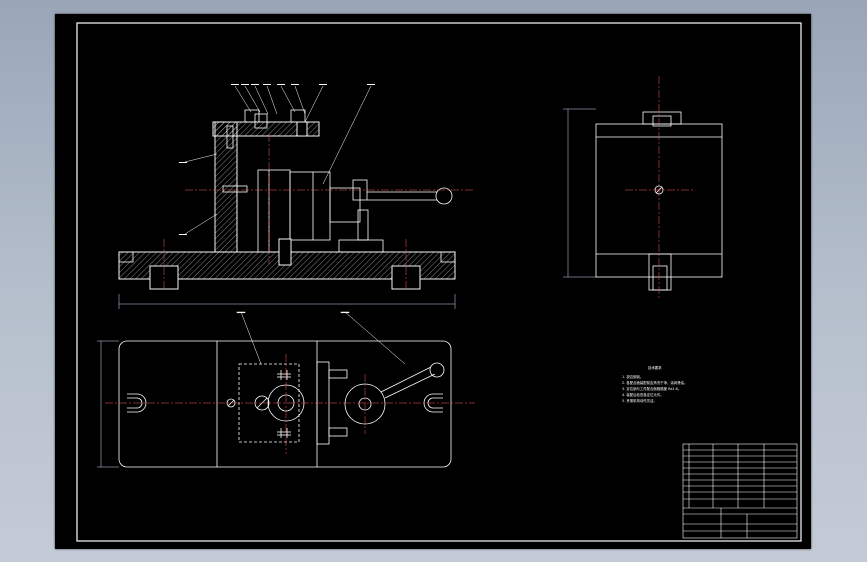  Describe the element at coordinates (437, 370) in the screenshot. I see `top-handle-knob` at that location.